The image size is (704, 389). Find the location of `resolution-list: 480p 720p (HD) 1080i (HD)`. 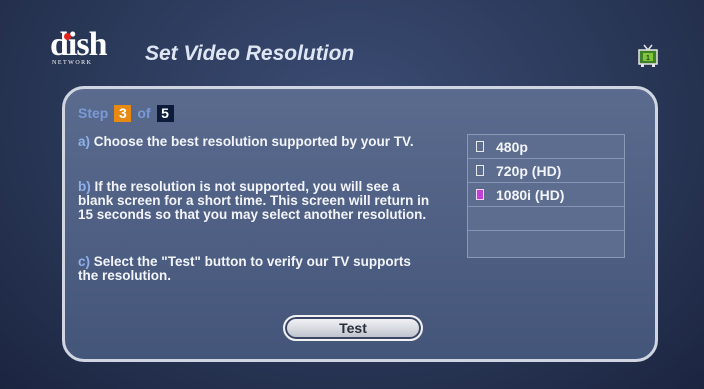

resolution-list: 480p 720p (HD) 1080i (HD) is located at coordinates (546, 196).